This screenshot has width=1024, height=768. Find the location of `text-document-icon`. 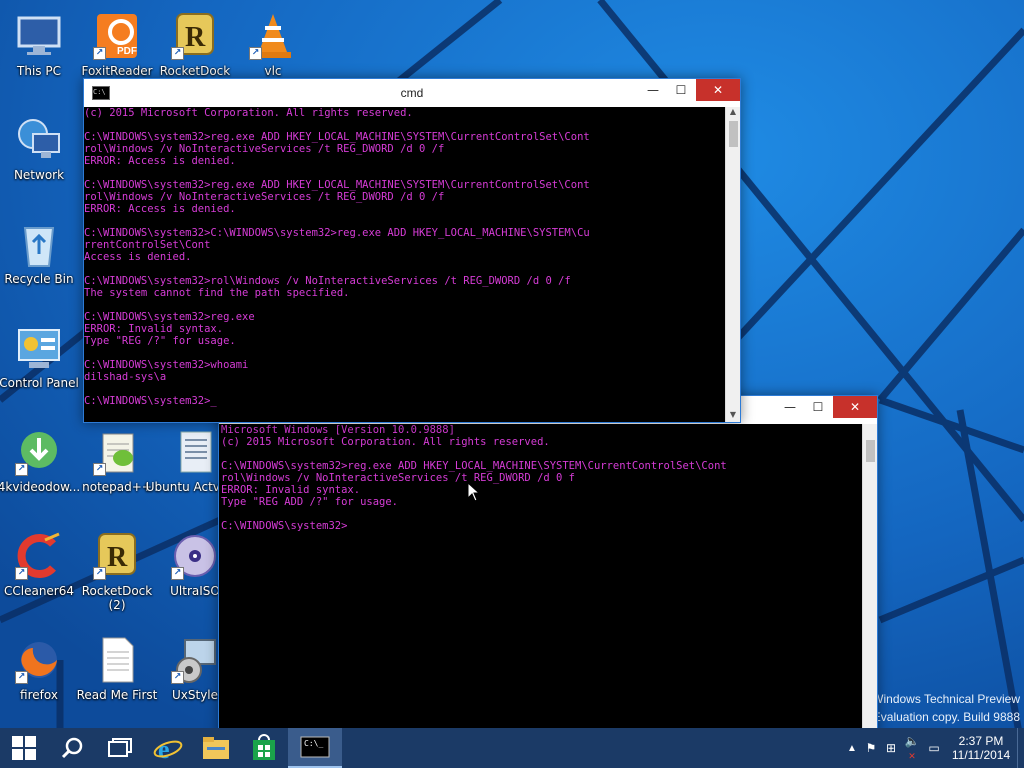

text-document-icon is located at coordinates (117, 660).